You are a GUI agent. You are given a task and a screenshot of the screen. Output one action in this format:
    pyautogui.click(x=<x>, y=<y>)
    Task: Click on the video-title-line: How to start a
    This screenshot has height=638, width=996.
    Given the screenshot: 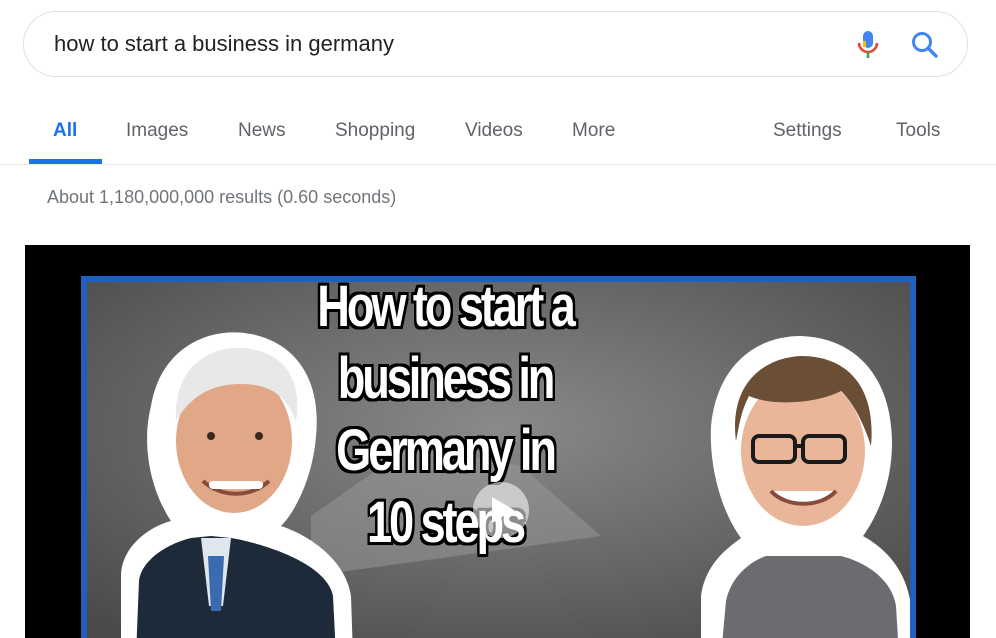 What is the action you would take?
    pyautogui.click(x=446, y=306)
    